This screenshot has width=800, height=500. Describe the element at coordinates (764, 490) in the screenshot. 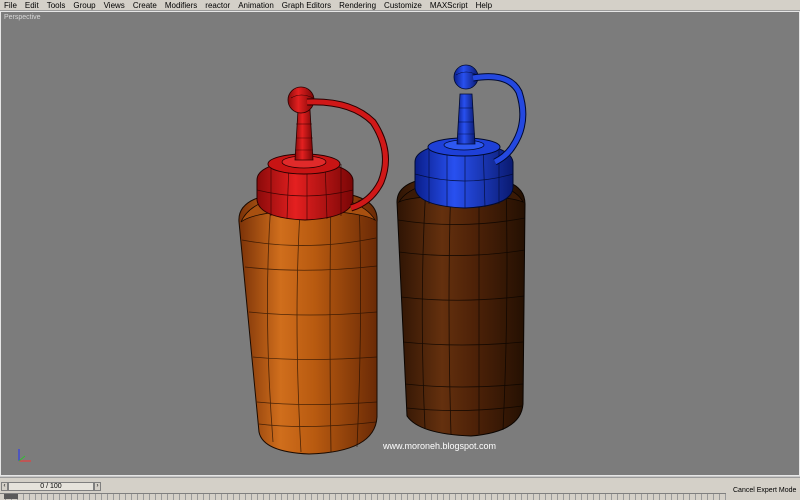

I see `cancel-expert-mode-button: Cancel Expert Mode` at that location.